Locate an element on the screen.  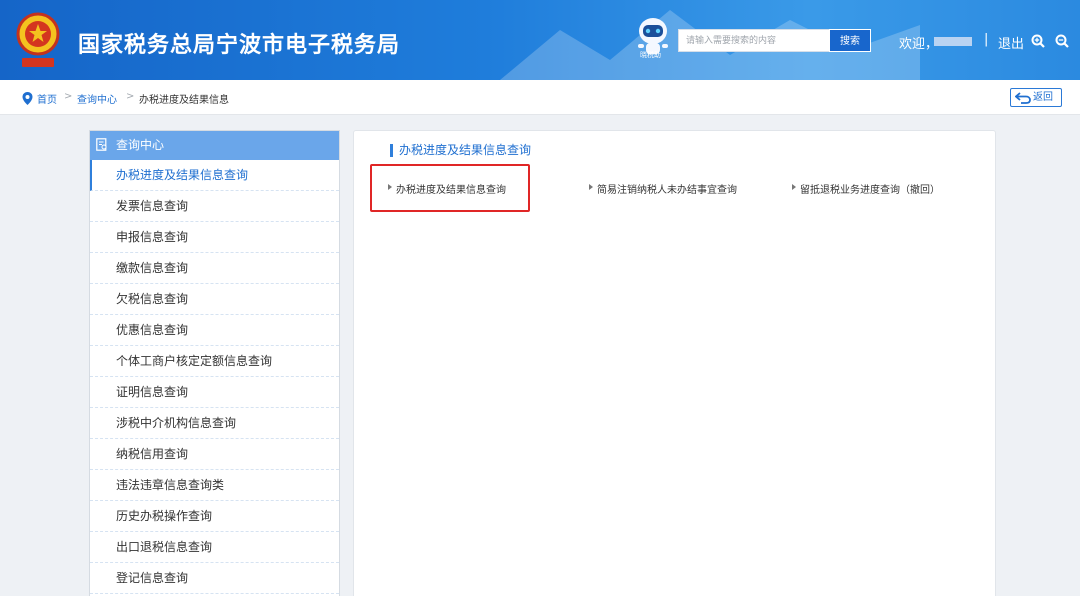
breadcrumb-query-center: 查询中心 is located at coordinates (97, 98).